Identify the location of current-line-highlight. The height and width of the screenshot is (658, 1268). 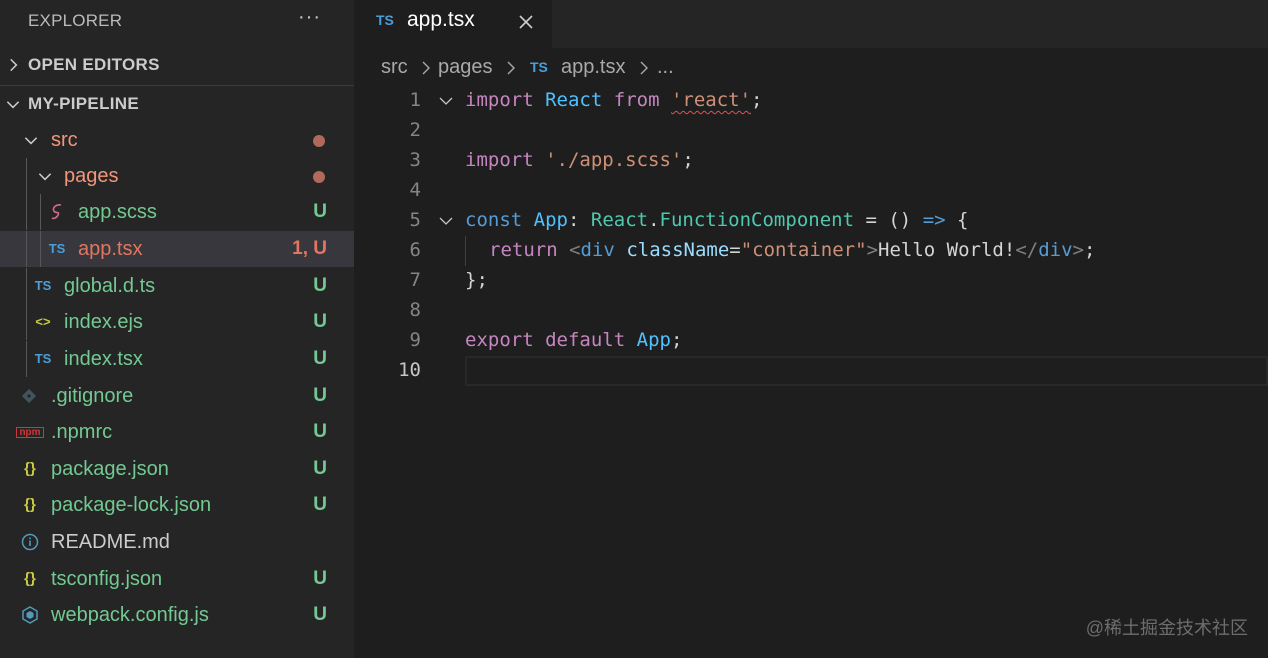
(866, 371).